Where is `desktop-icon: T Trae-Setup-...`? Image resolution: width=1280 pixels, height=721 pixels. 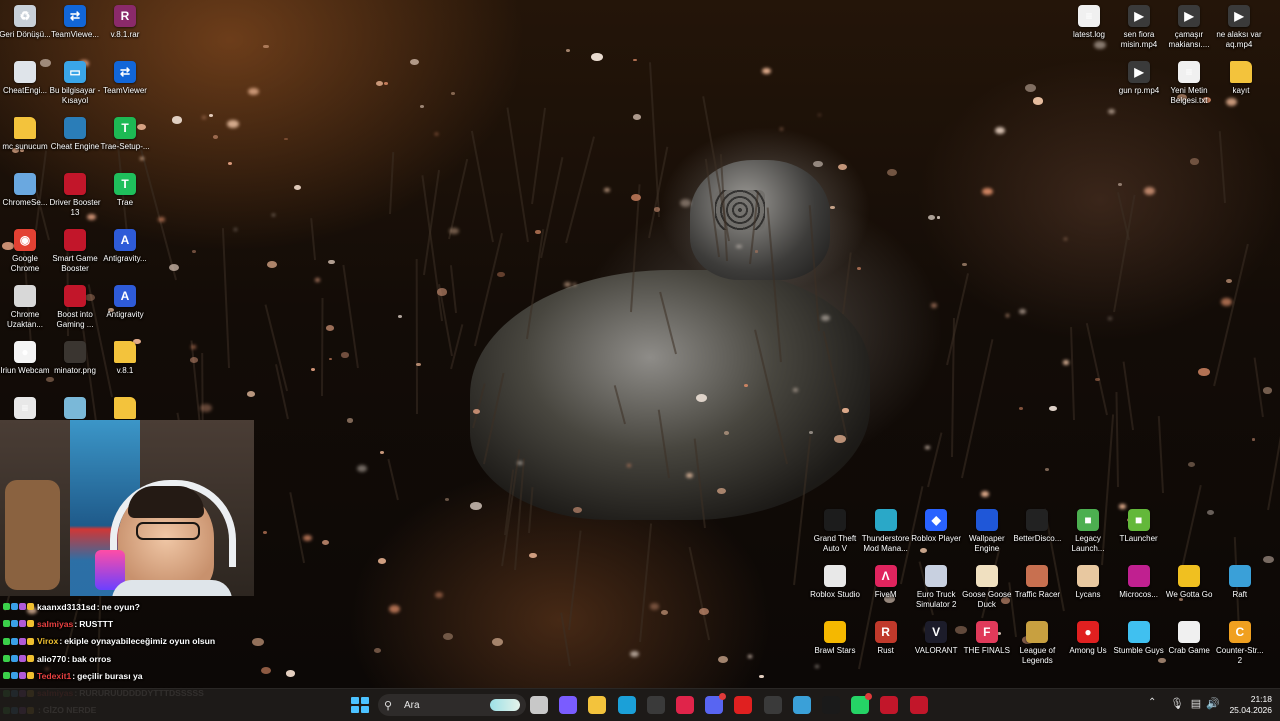 desktop-icon: T Trae-Setup-... is located at coordinates (125, 134).